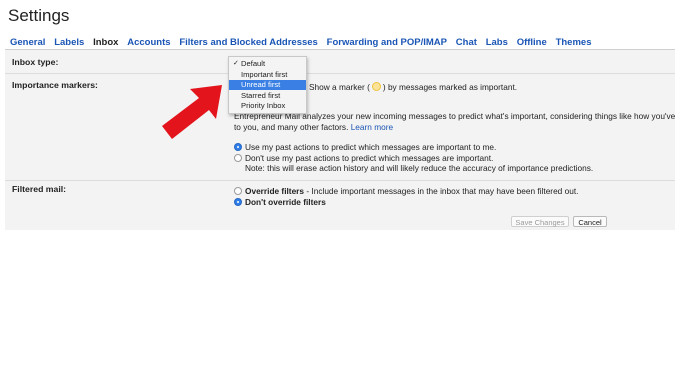 This screenshot has width=675, height=380. I want to click on tab-labels: Labels, so click(69, 42).